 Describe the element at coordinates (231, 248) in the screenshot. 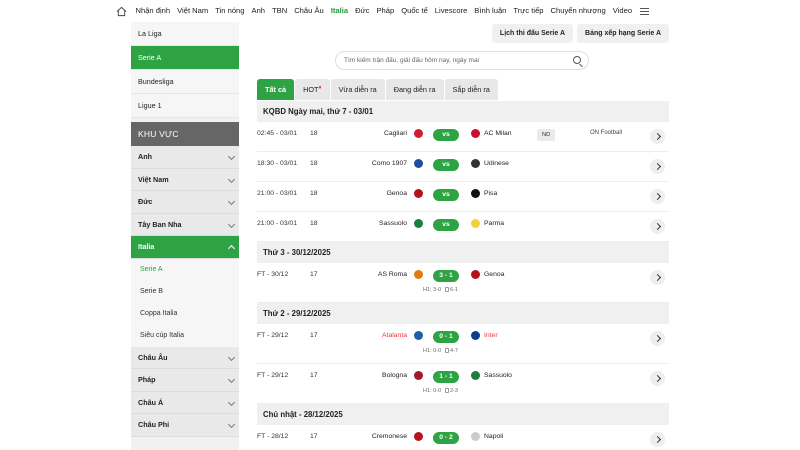

I see `chevron-up-icon` at that location.